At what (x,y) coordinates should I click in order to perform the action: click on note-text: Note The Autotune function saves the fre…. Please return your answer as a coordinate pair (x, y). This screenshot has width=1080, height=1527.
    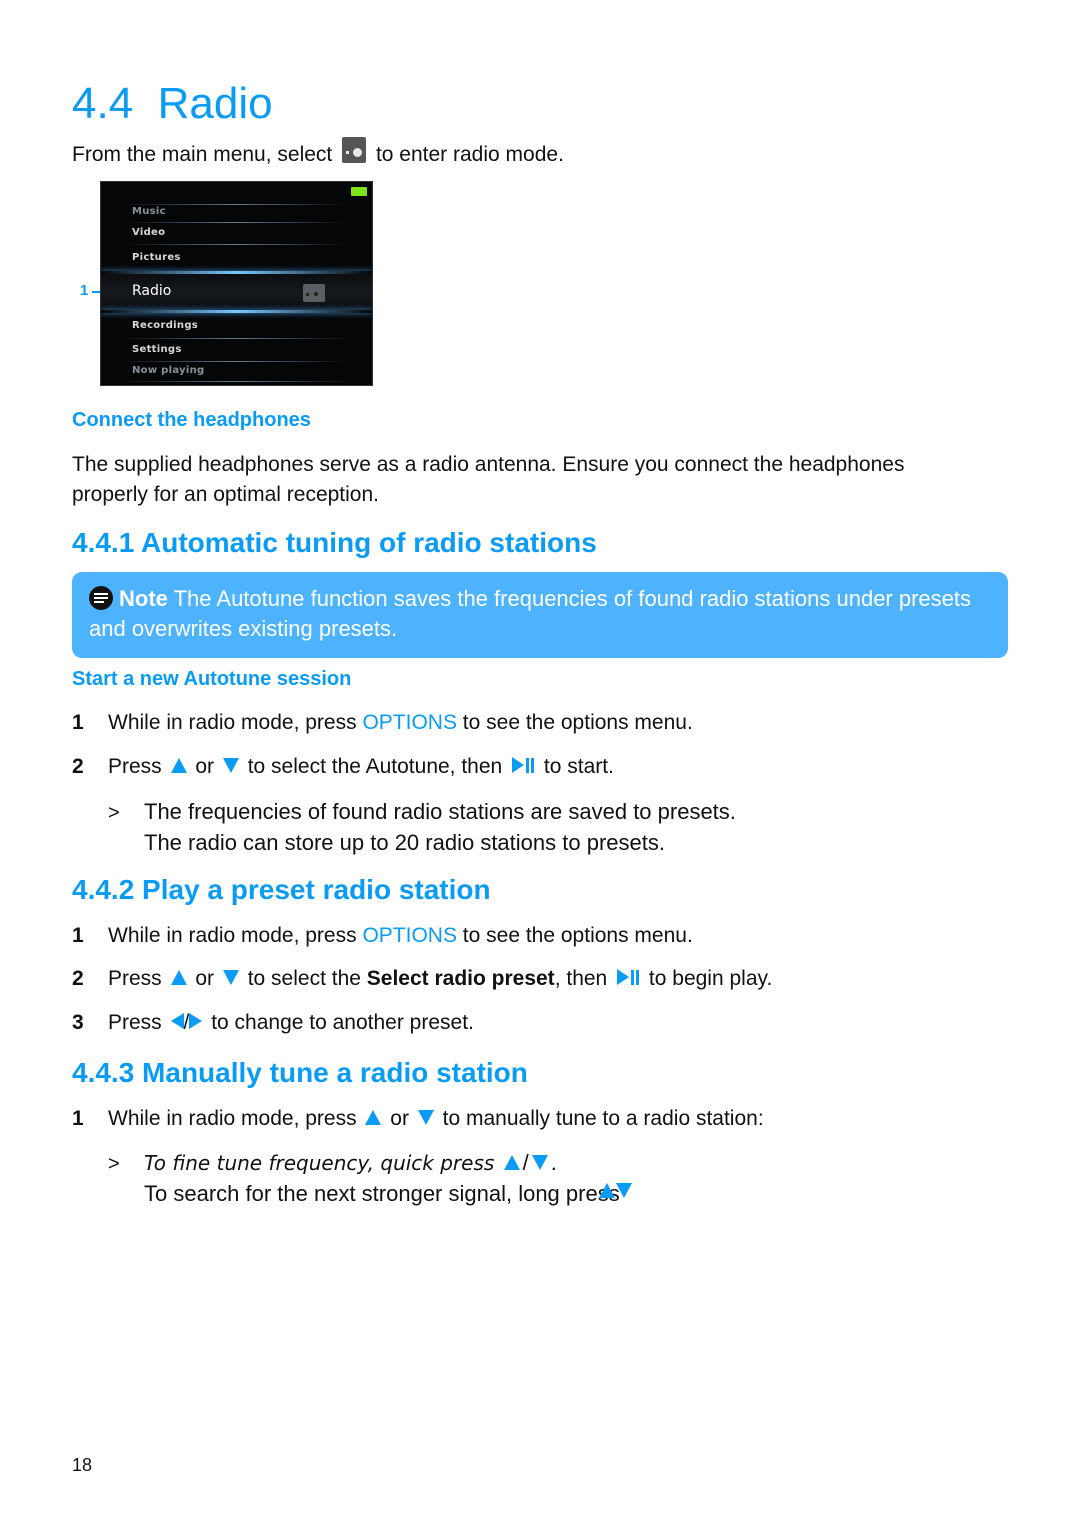
    Looking at the image, I should click on (539, 614).